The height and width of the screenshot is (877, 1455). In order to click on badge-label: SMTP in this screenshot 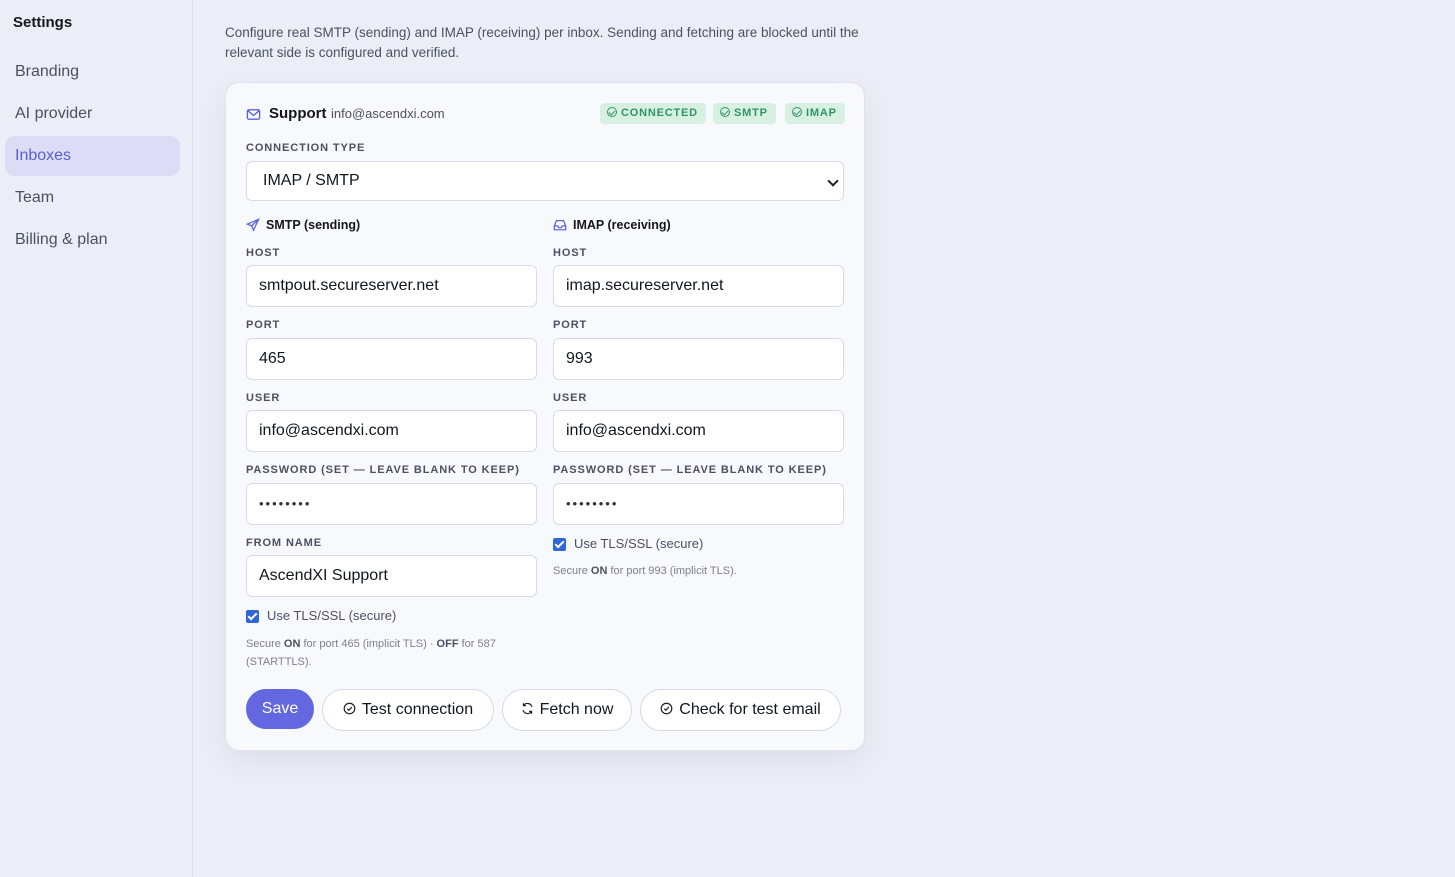, I will do `click(751, 113)`.